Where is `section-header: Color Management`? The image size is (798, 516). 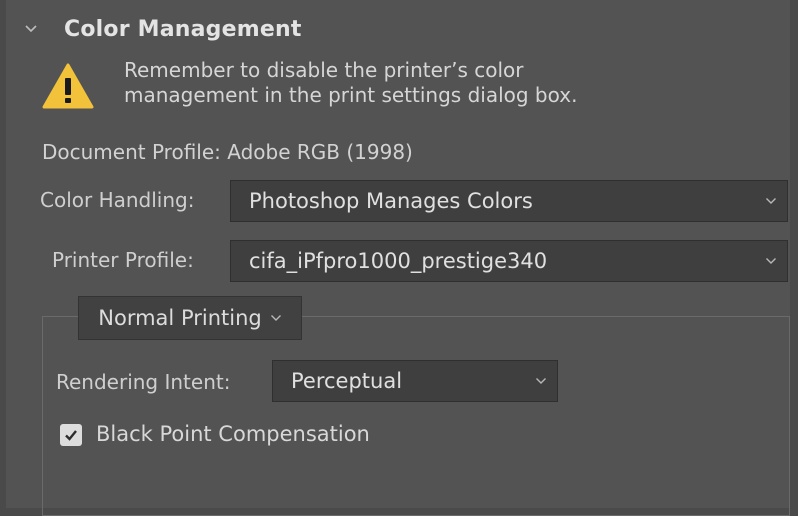 section-header: Color Management is located at coordinates (159, 29).